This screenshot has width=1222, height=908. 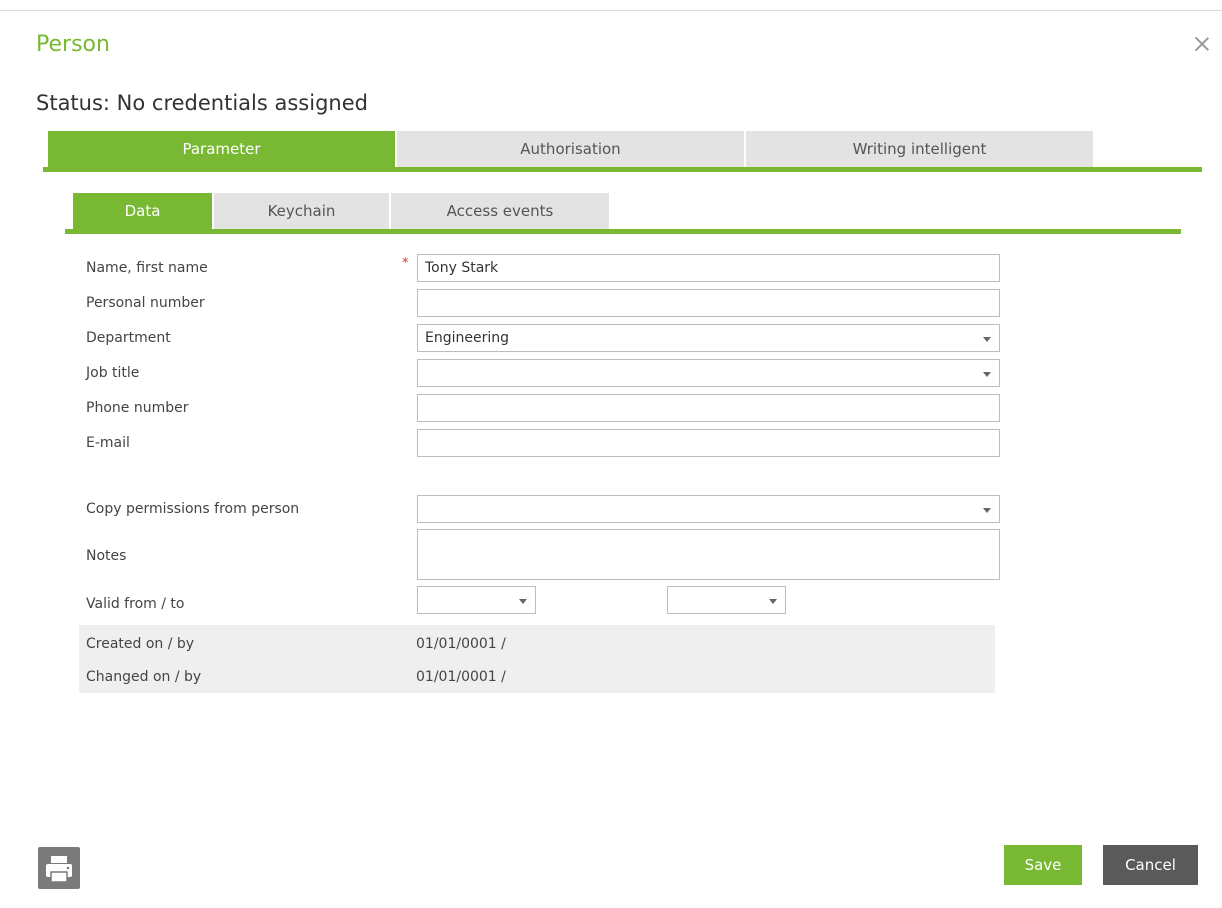 What do you see at coordinates (137, 408) in the screenshot?
I see `phone-label: Phone number` at bounding box center [137, 408].